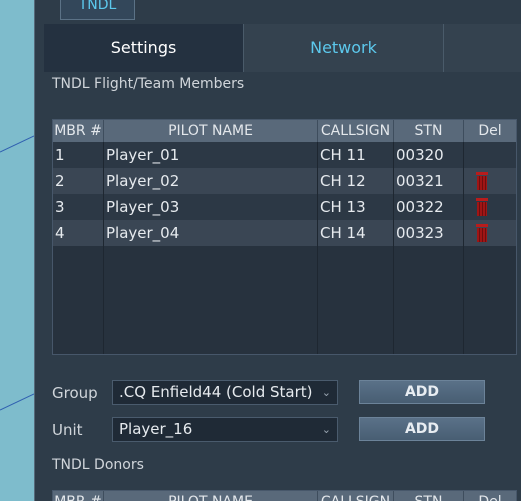 This screenshot has height=501, width=521. Describe the element at coordinates (344, 48) in the screenshot. I see `tab-network: Network` at that location.